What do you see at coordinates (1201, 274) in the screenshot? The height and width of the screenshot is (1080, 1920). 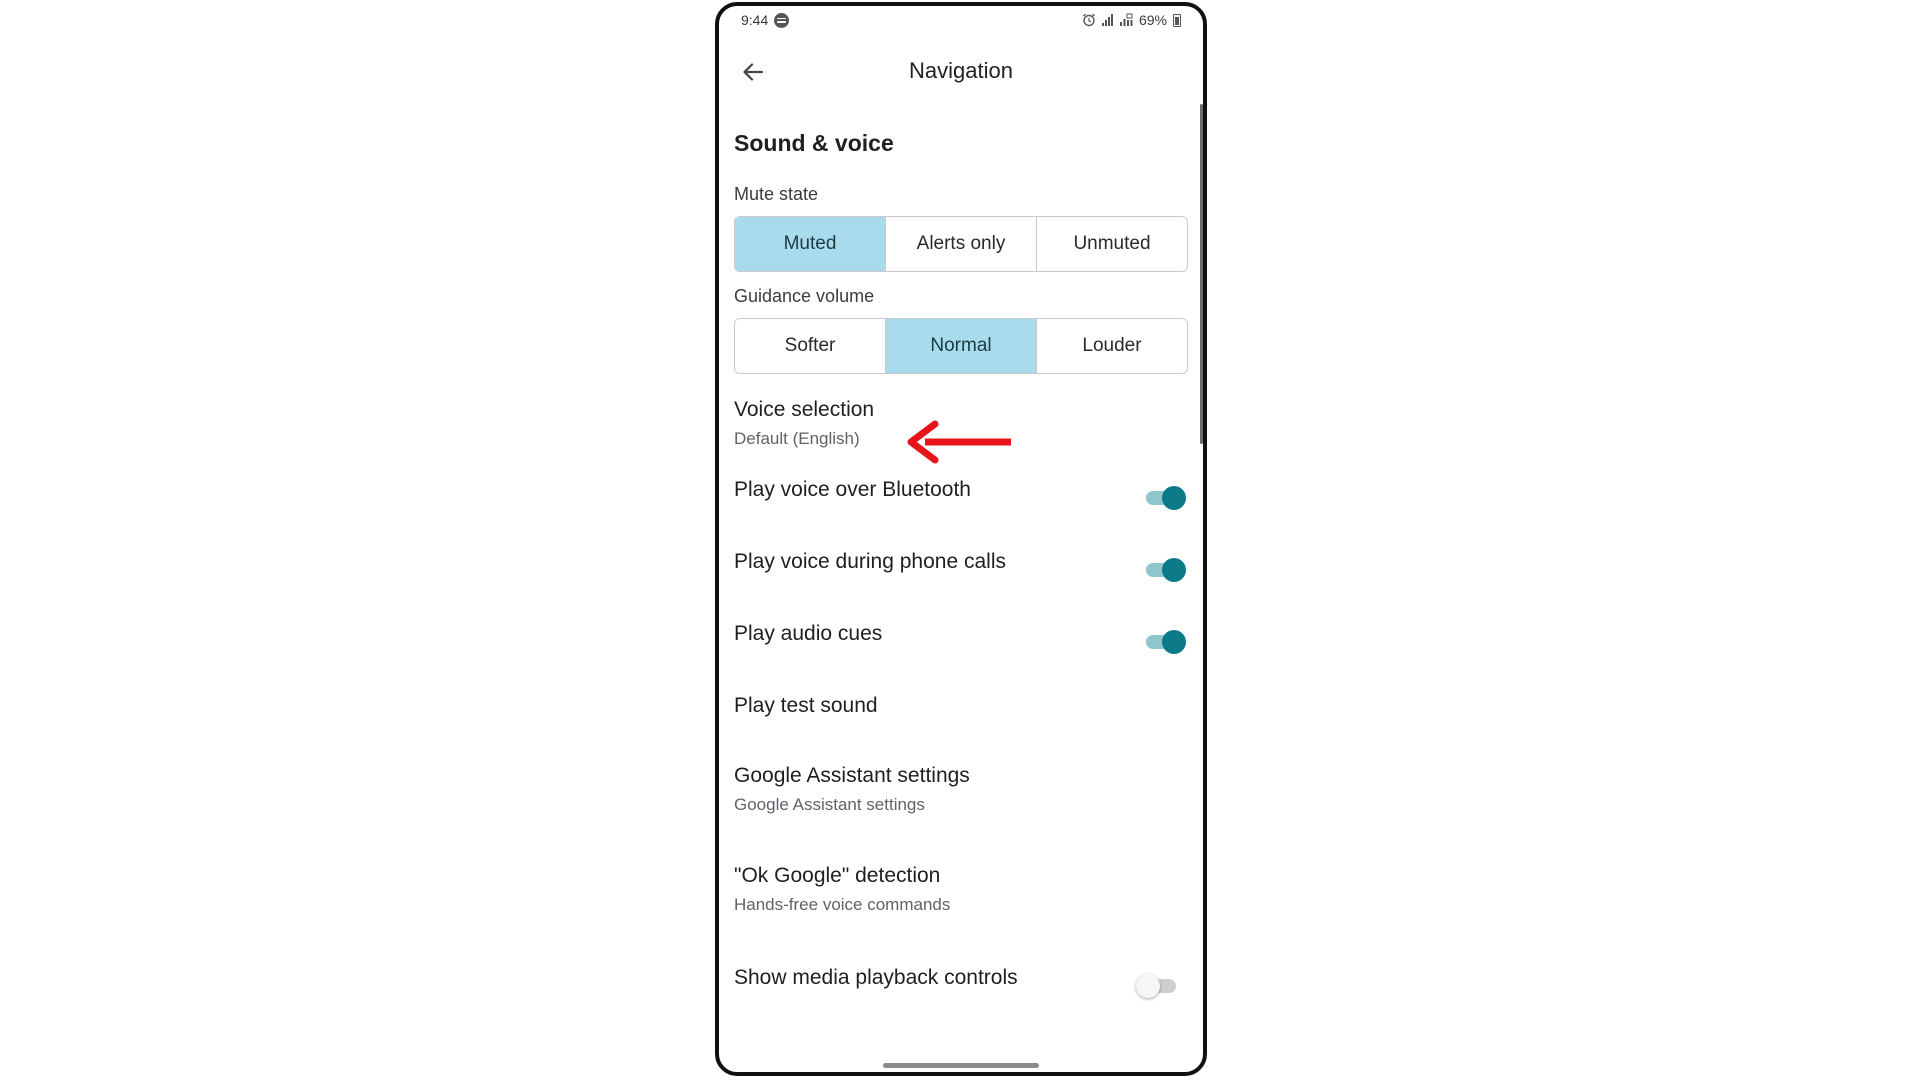 I see `scrollbar` at bounding box center [1201, 274].